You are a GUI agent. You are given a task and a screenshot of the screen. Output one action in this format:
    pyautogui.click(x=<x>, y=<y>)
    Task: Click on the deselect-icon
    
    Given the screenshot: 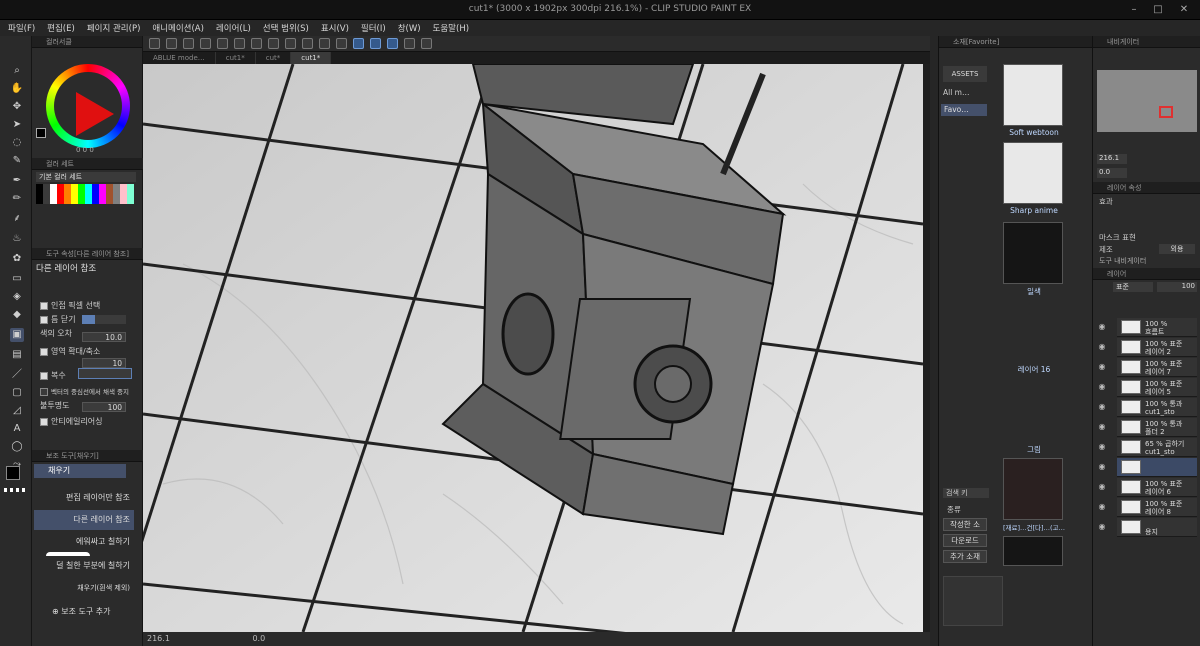 What is the action you would take?
    pyautogui.click(x=324, y=43)
    